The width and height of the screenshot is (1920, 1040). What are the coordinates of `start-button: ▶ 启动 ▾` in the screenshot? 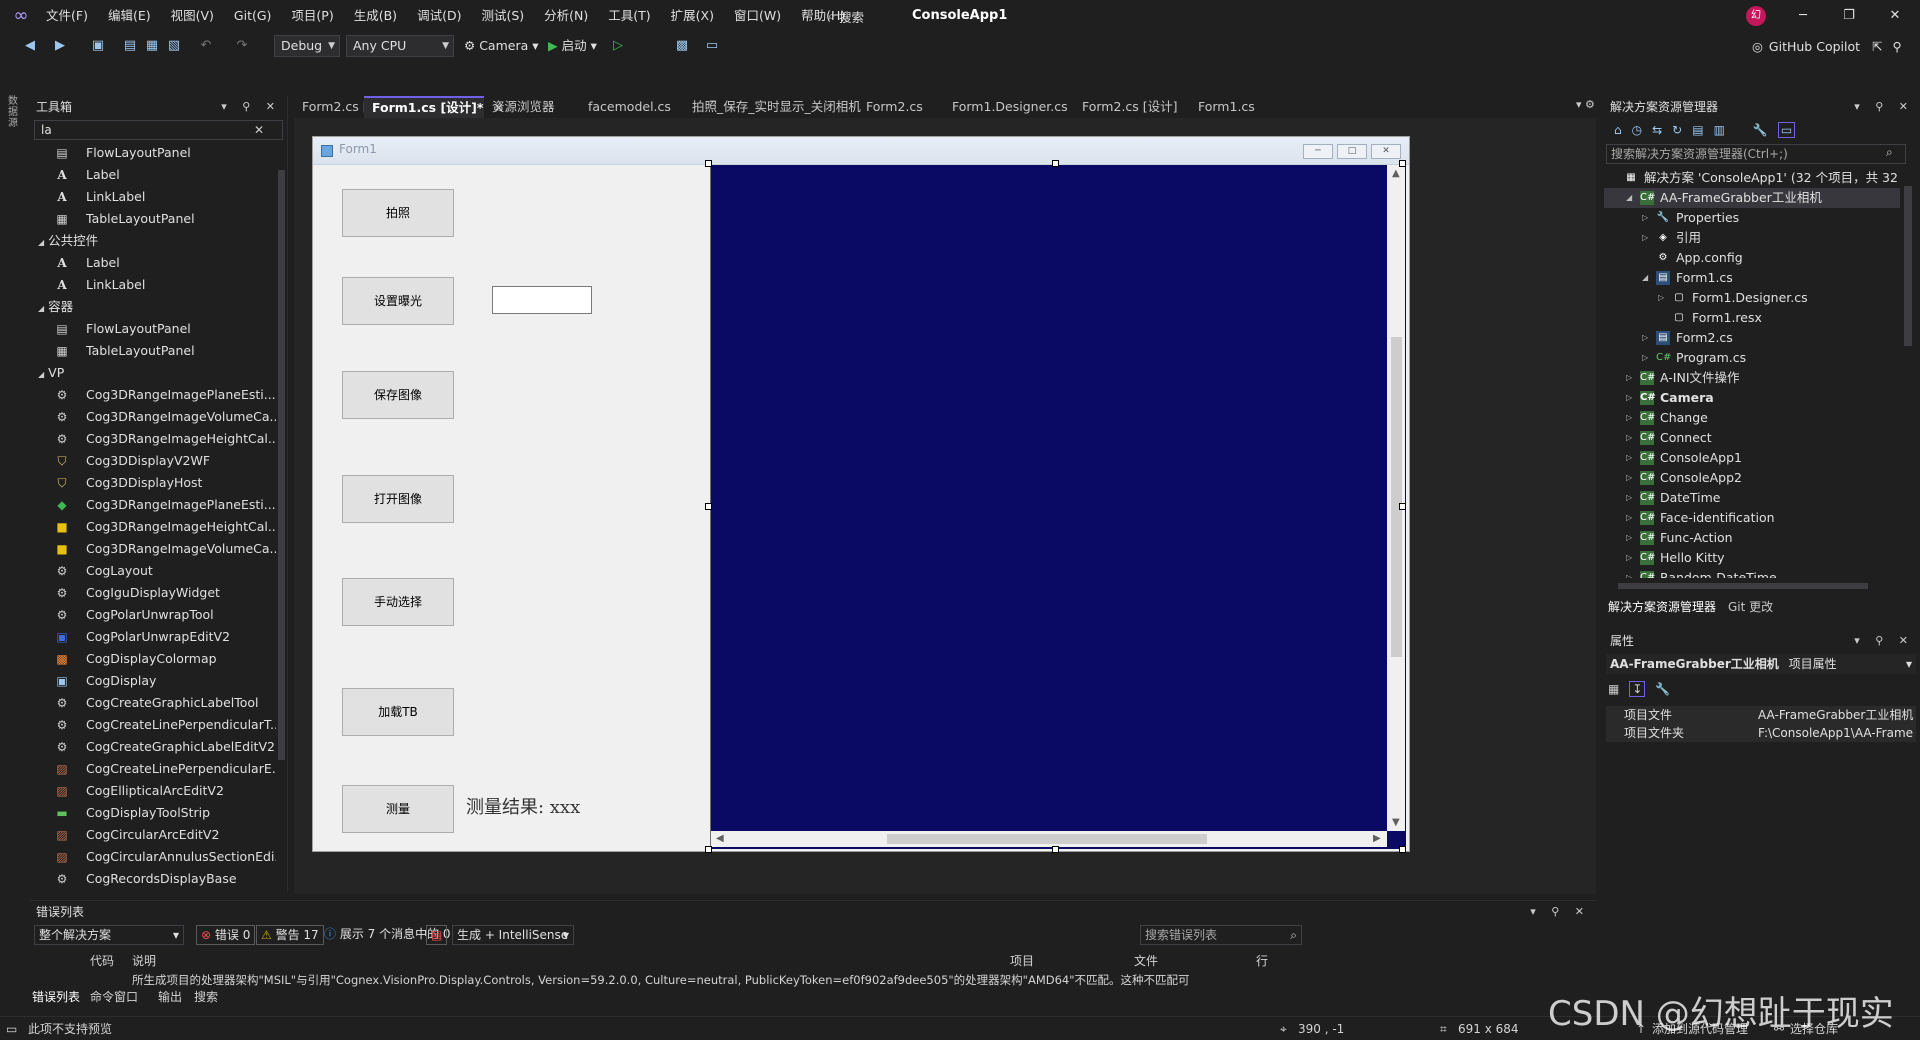 It's located at (572, 46).